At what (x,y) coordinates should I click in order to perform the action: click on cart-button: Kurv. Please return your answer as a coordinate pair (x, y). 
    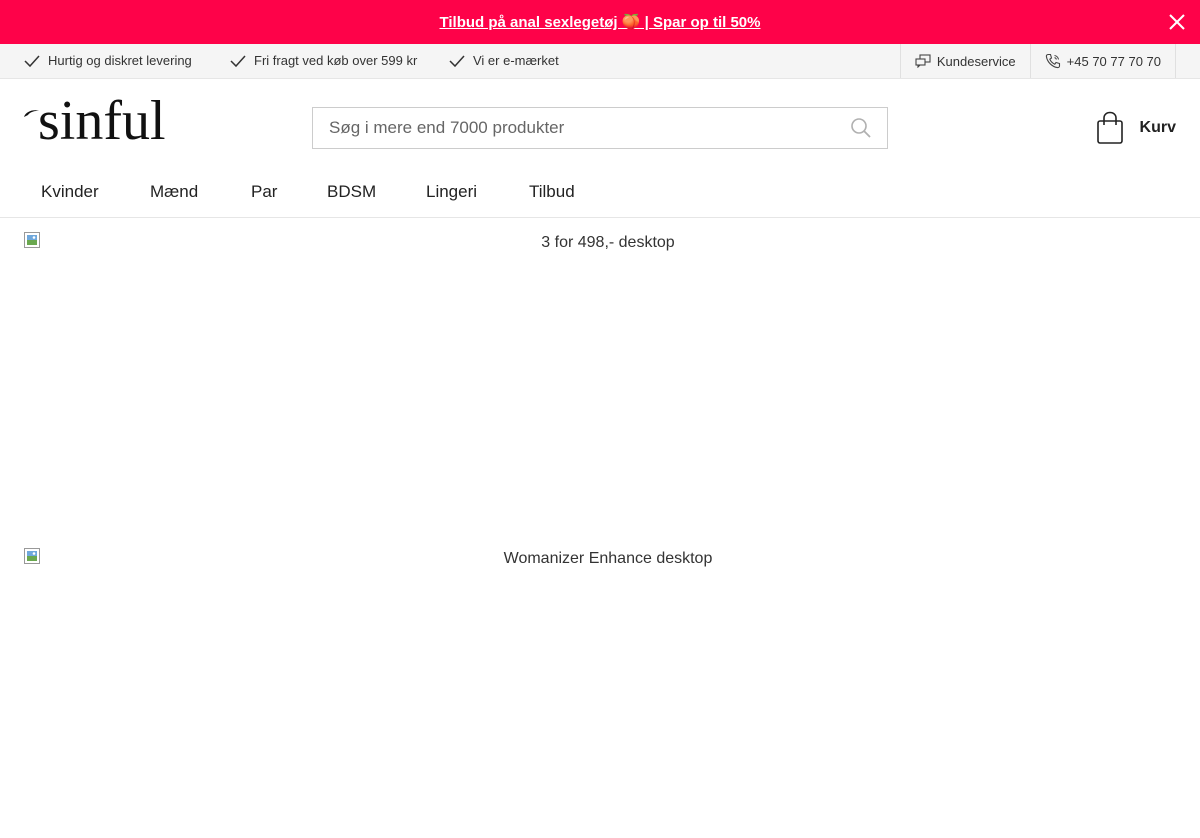
    Looking at the image, I should click on (1136, 128).